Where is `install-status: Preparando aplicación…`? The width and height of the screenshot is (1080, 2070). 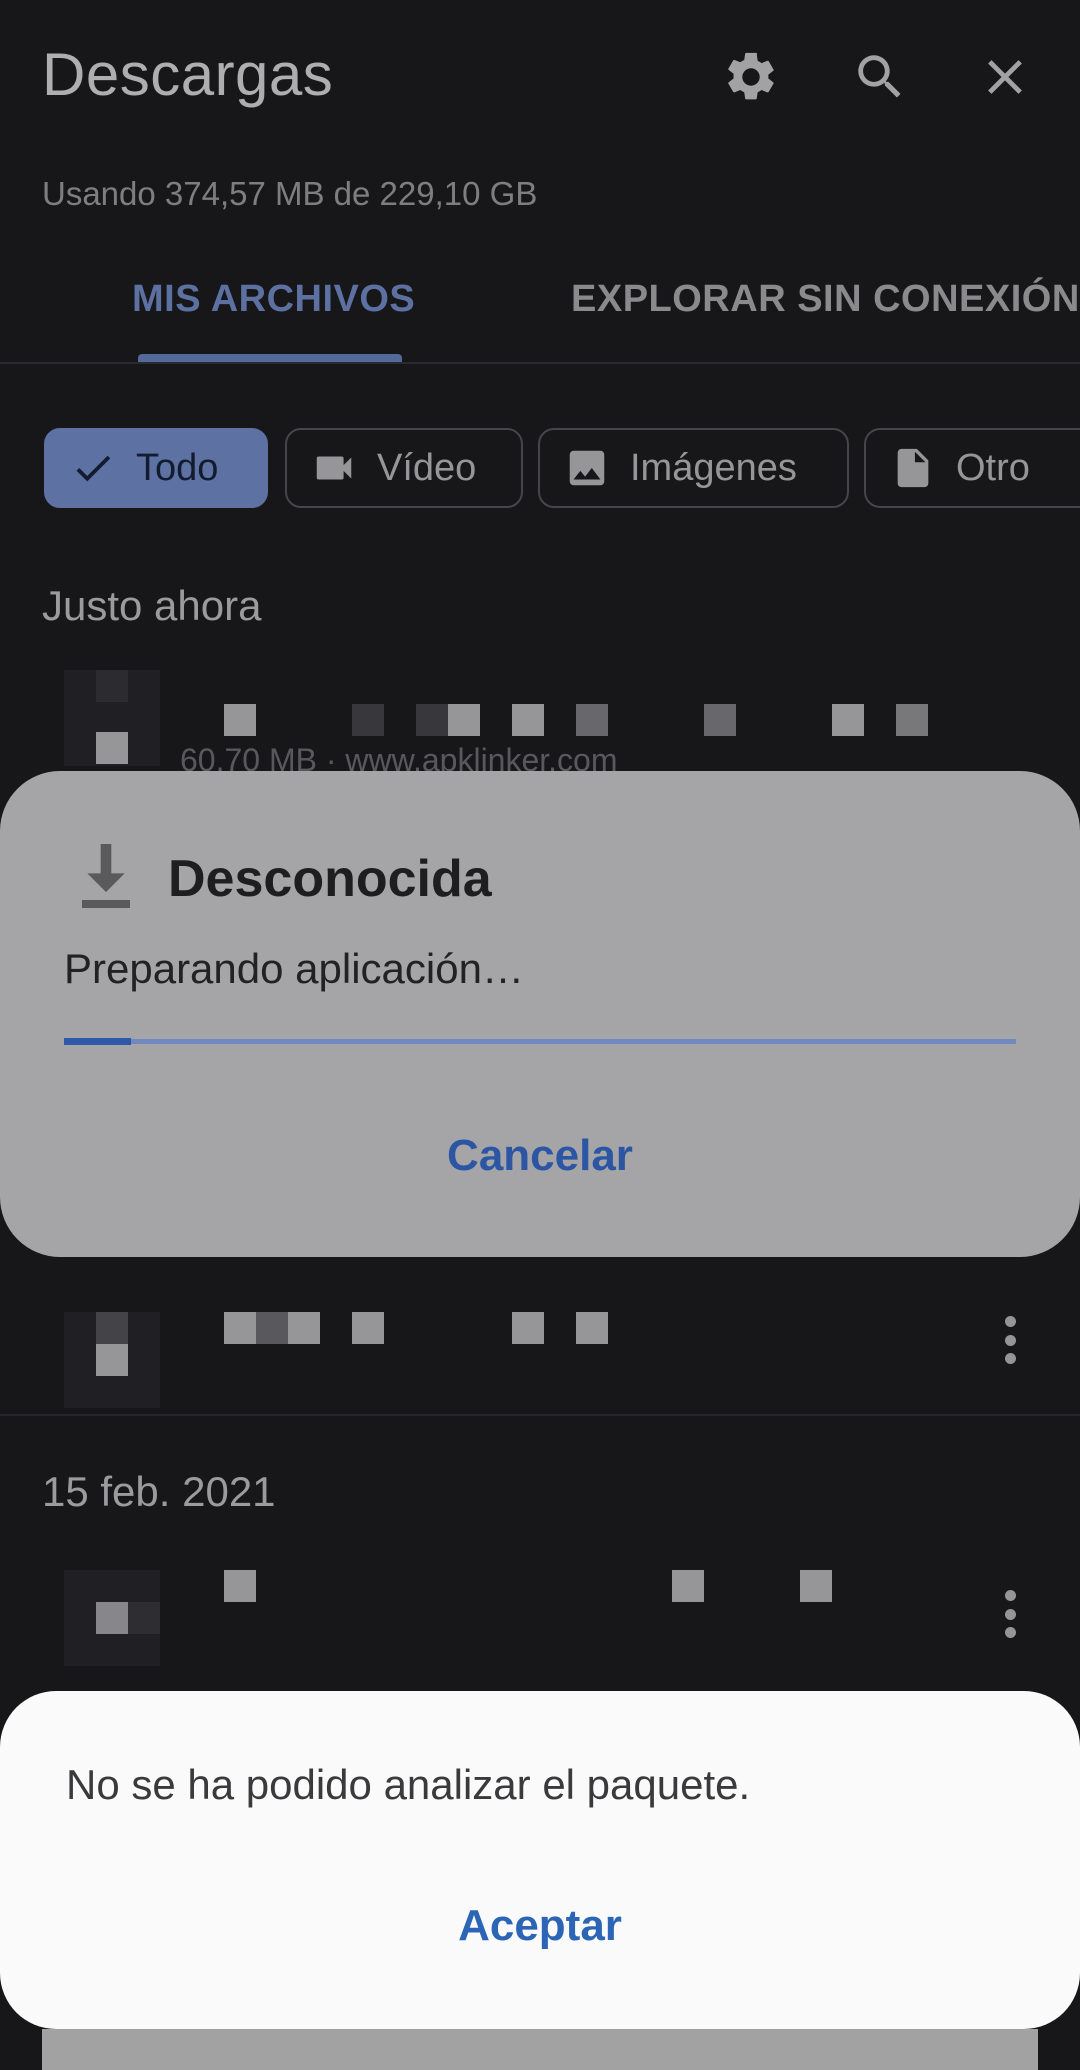 install-status: Preparando aplicación… is located at coordinates (294, 968).